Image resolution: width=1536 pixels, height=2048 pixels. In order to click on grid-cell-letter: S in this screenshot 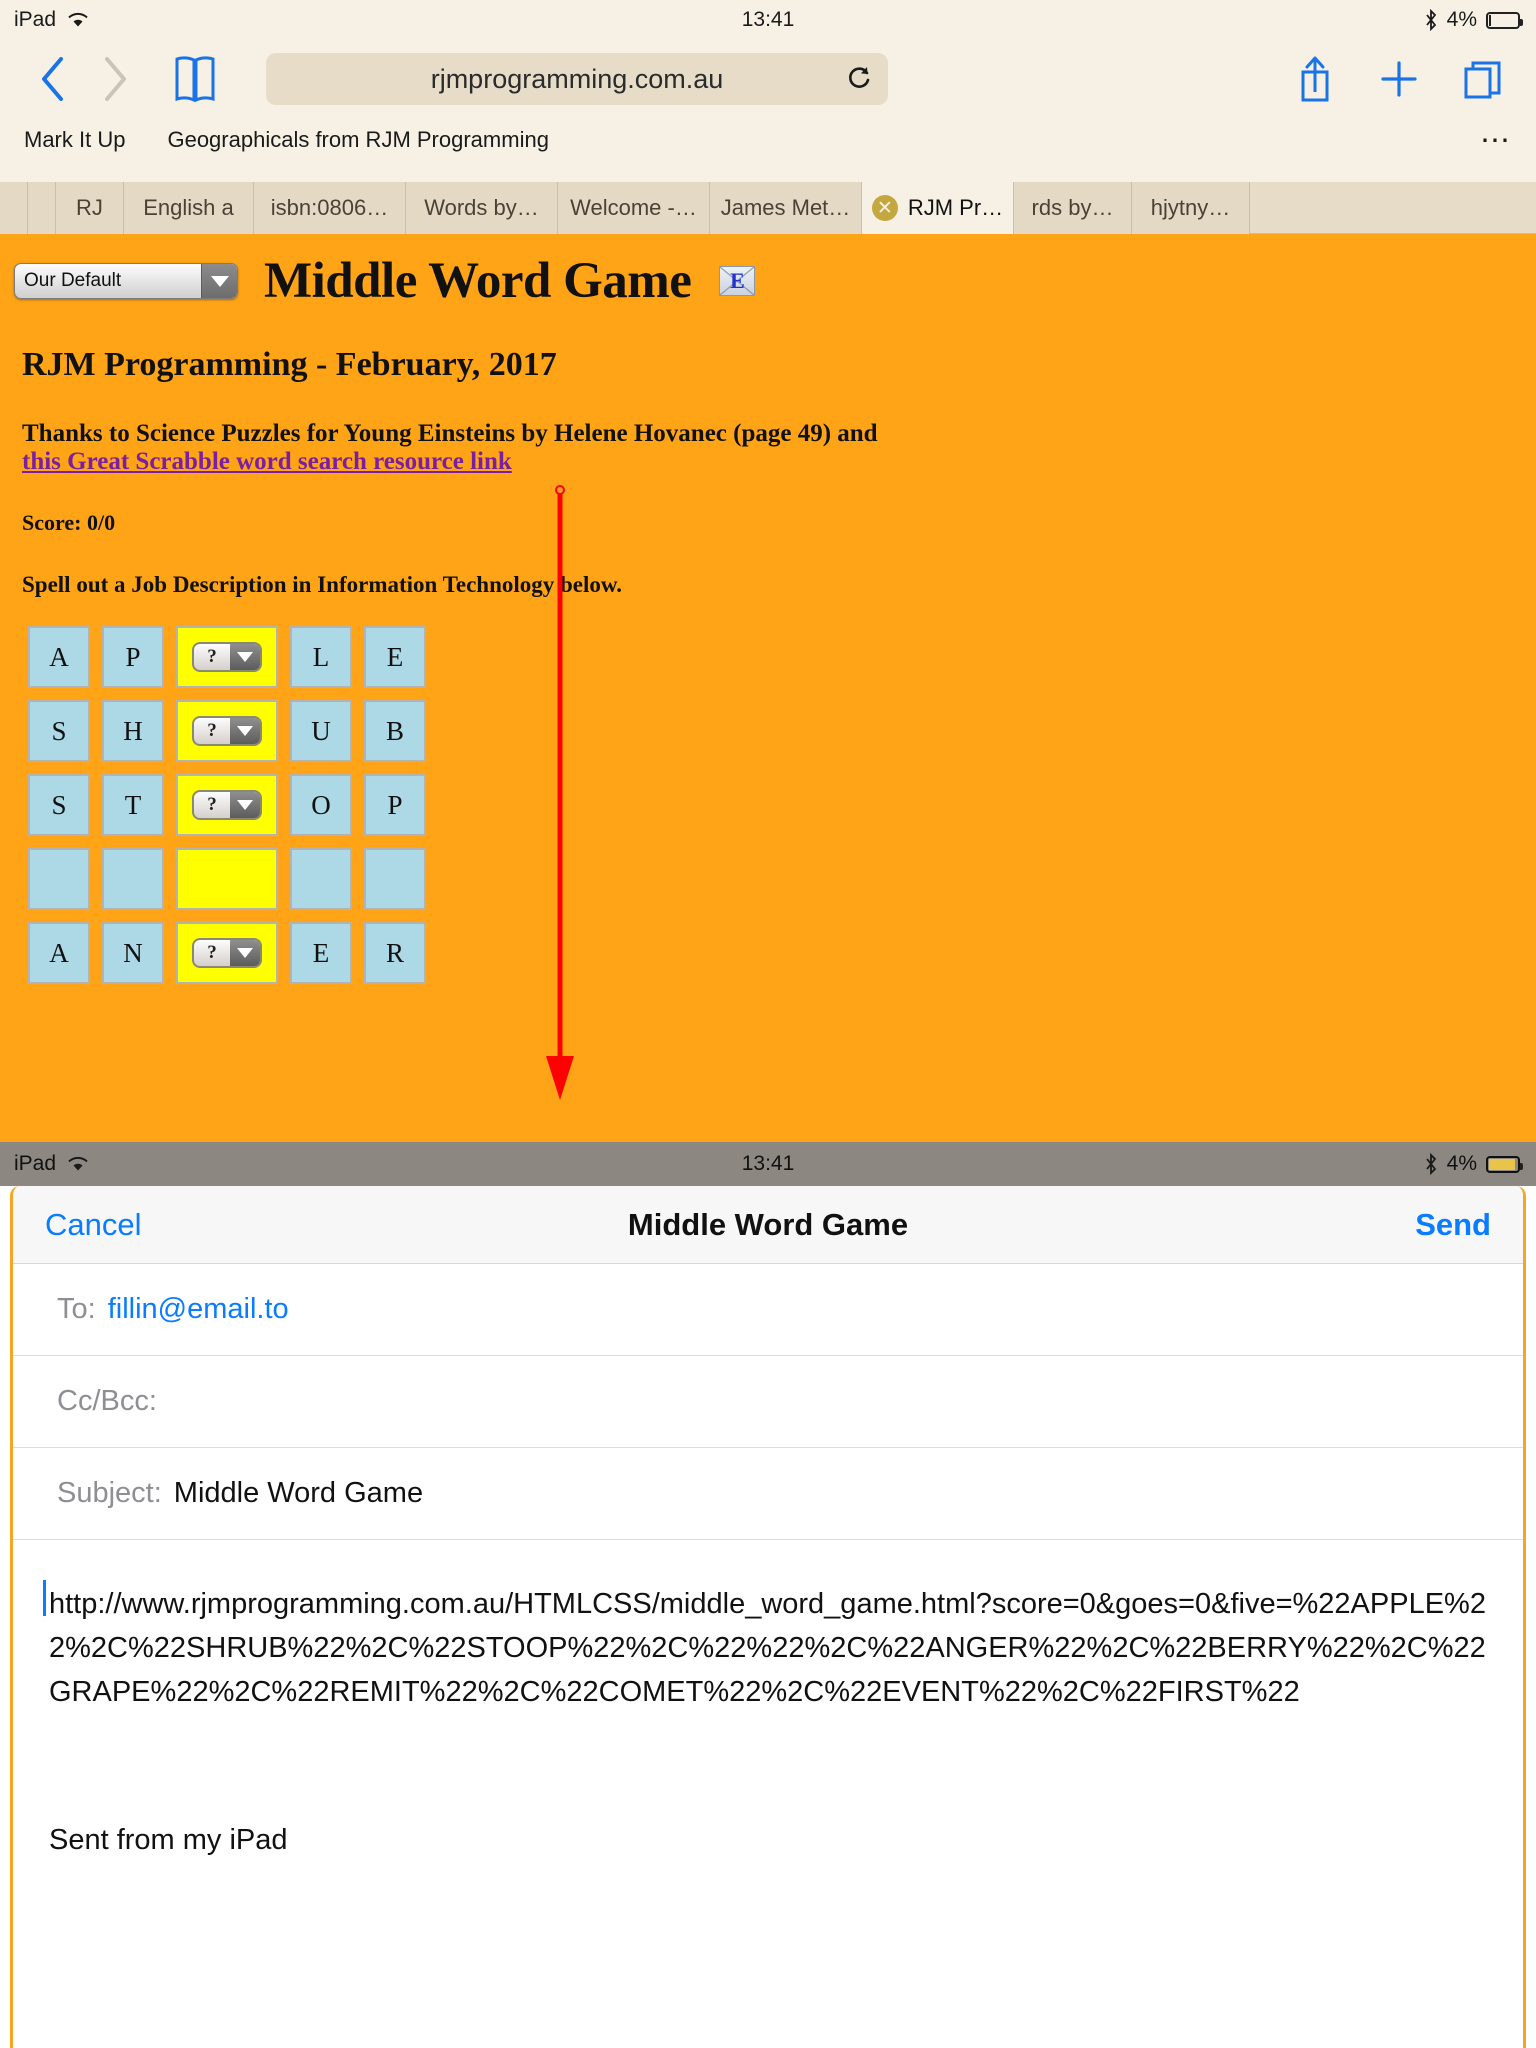, I will do `click(59, 804)`.